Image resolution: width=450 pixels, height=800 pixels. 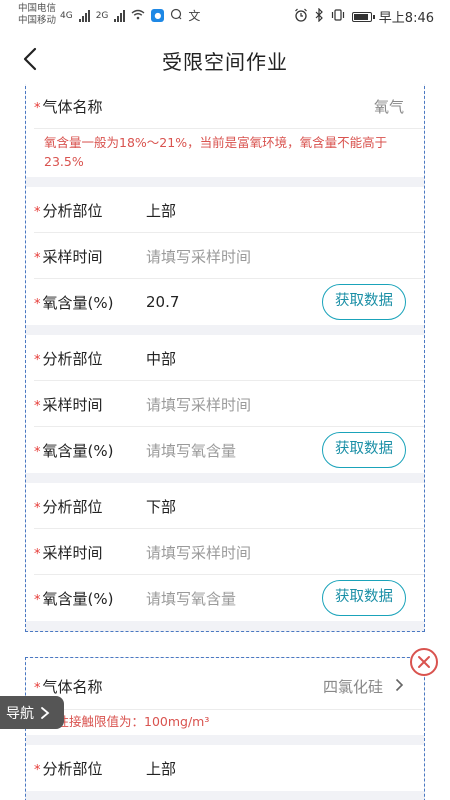 What do you see at coordinates (138, 16) in the screenshot?
I see `wifi-icon` at bounding box center [138, 16].